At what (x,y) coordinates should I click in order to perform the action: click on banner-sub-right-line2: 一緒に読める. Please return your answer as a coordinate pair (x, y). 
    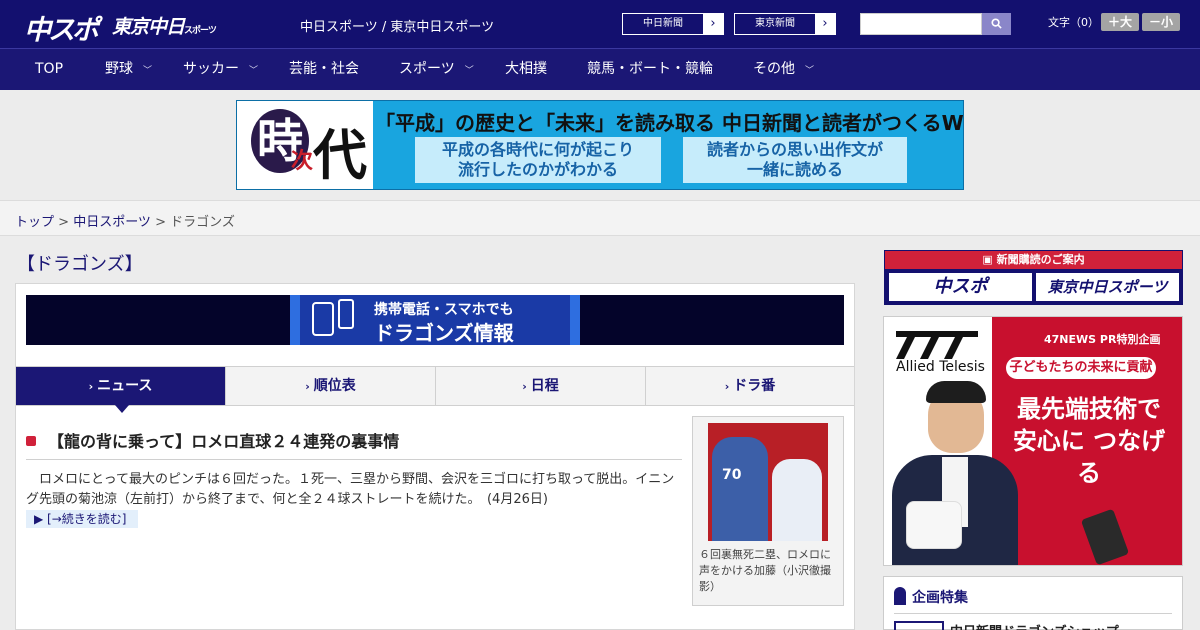
    Looking at the image, I should click on (794, 169).